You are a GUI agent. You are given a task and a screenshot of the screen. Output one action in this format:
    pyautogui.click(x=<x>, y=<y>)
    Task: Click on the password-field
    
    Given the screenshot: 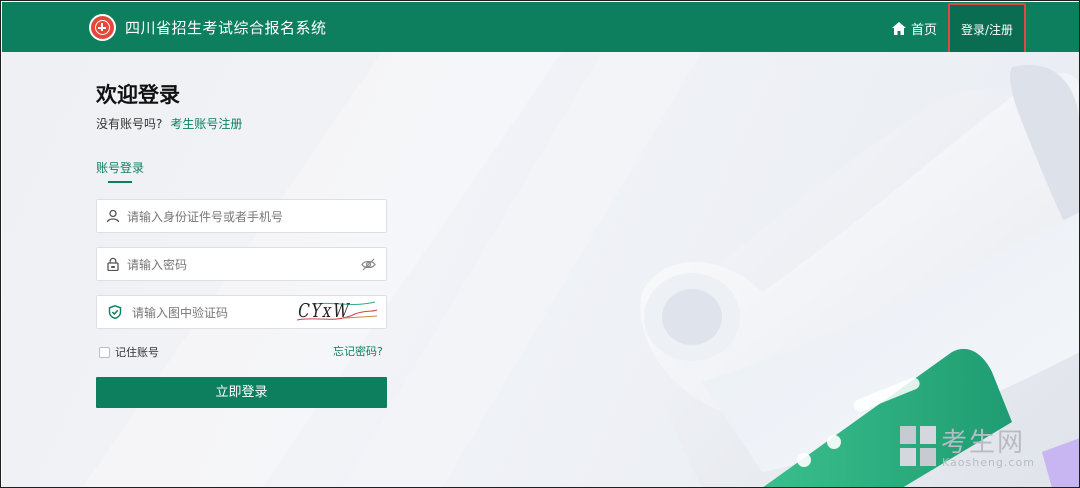 What is the action you would take?
    pyautogui.click(x=241, y=264)
    